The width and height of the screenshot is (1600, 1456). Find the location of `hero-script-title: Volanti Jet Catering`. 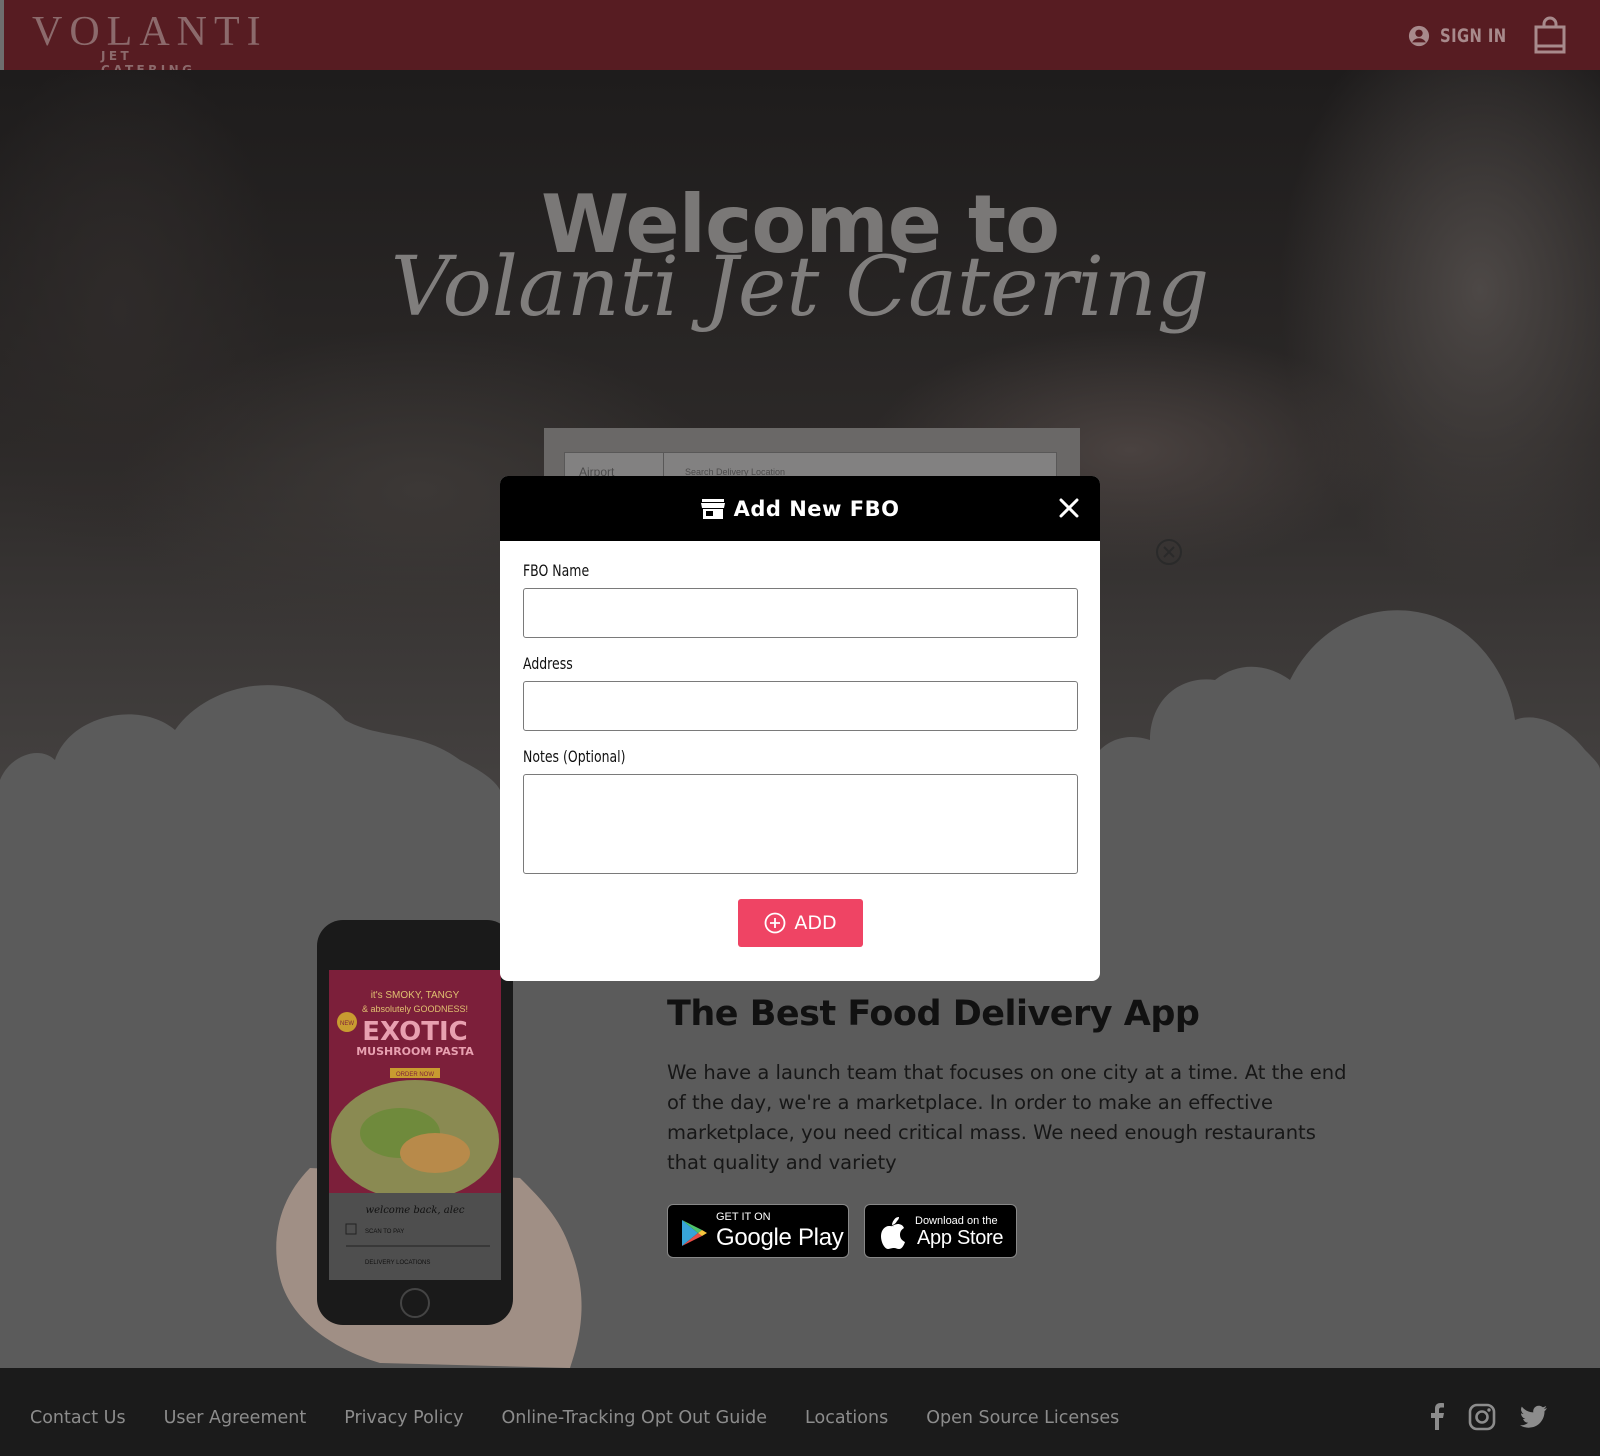

hero-script-title: Volanti Jet Catering is located at coordinates (800, 287).